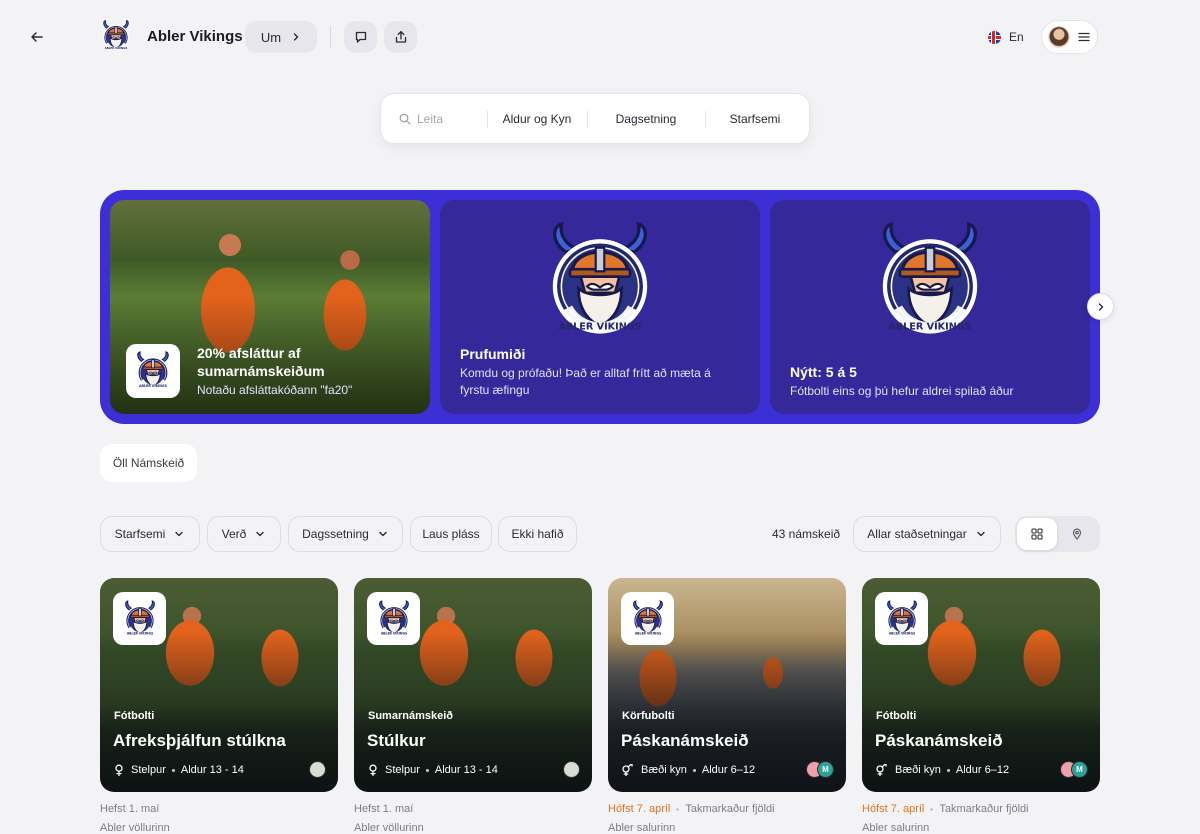 The width and height of the screenshot is (1200, 834). Describe the element at coordinates (493, 354) in the screenshot. I see `promo-title: Prufumiði` at that location.